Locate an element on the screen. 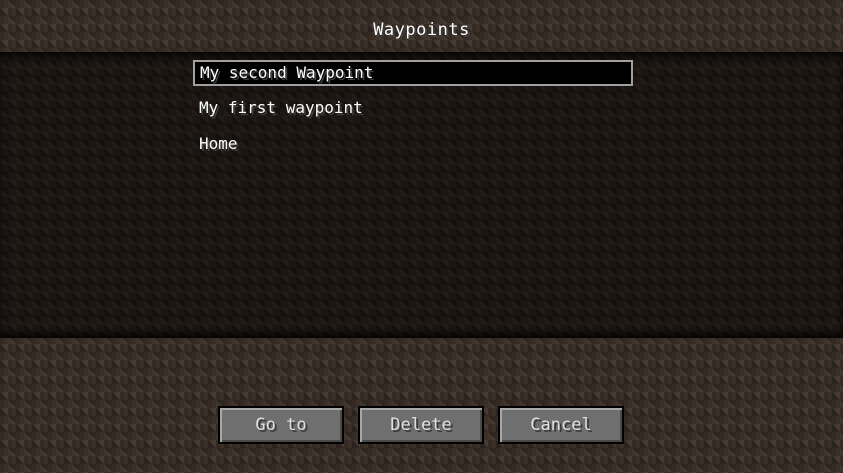 The height and width of the screenshot is (473, 843). screen-title: Waypoints is located at coordinates (421, 30).